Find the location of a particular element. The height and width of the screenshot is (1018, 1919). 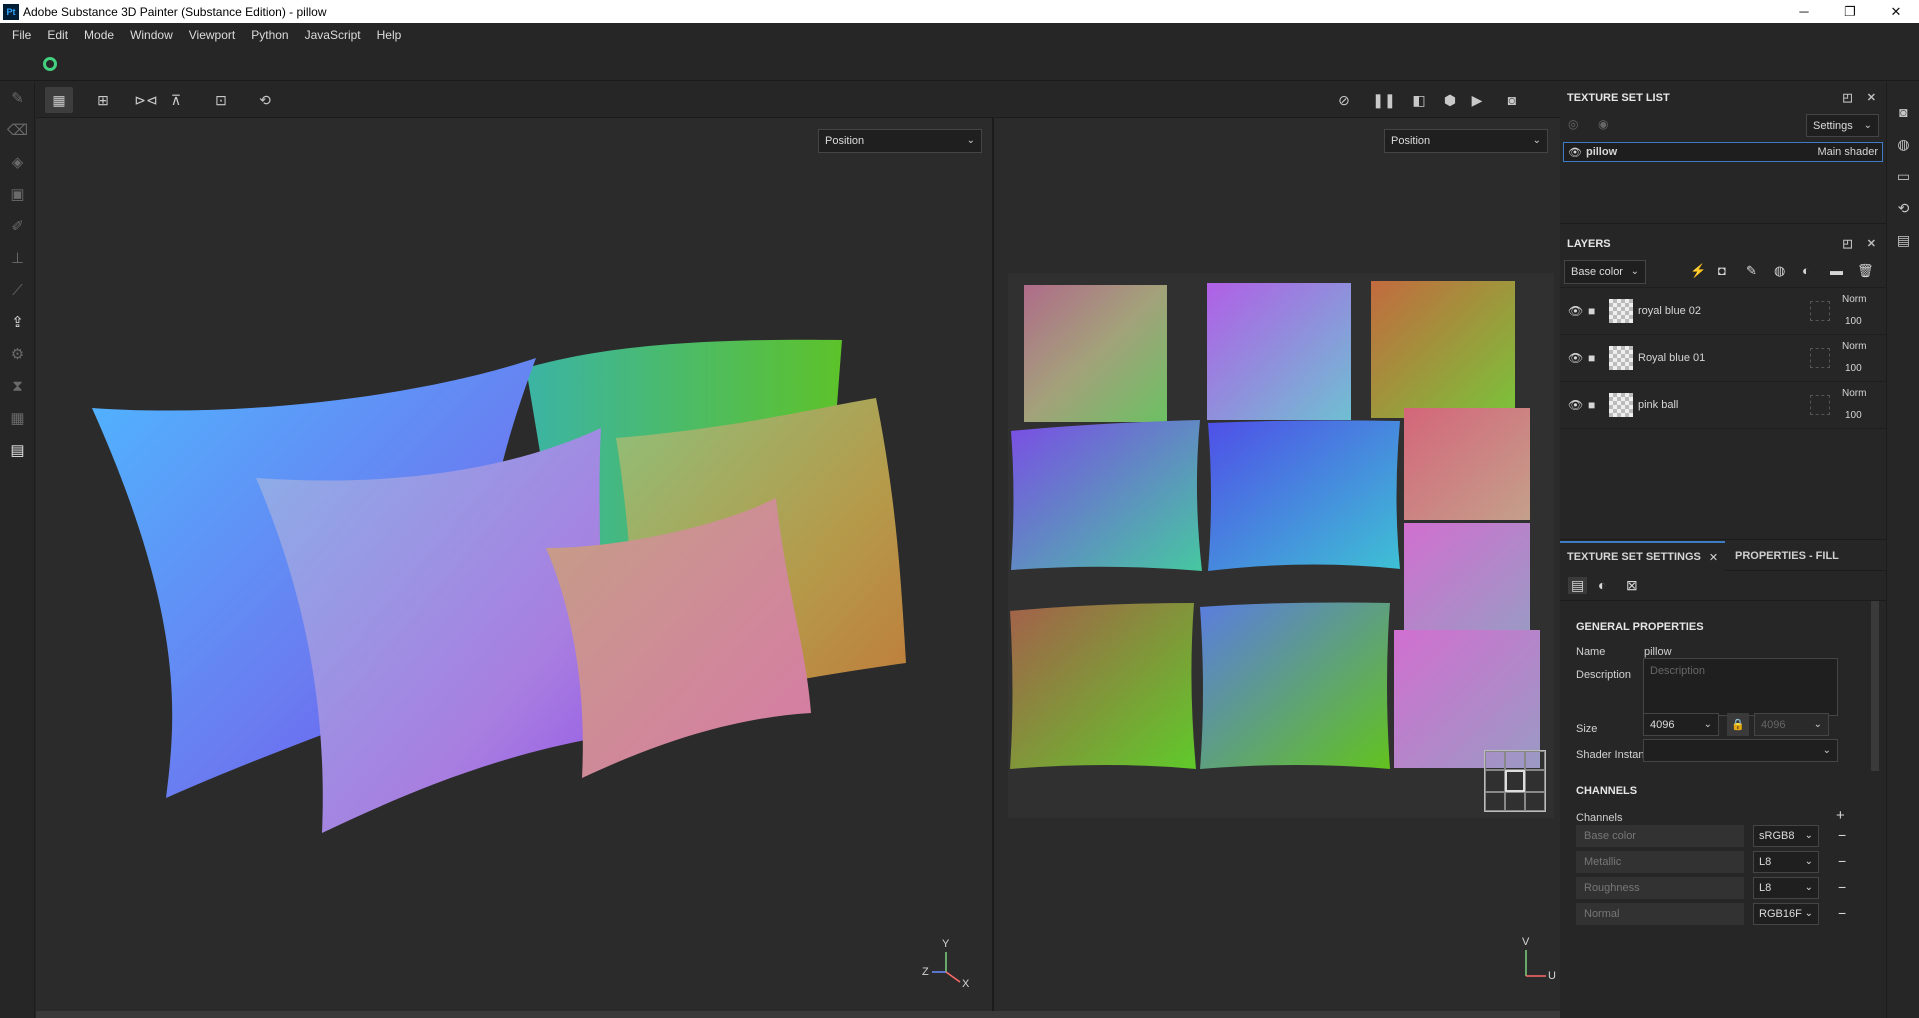

layer-row: 👁 ■ royal blue 02 Norm 100 is located at coordinates (1723, 311).